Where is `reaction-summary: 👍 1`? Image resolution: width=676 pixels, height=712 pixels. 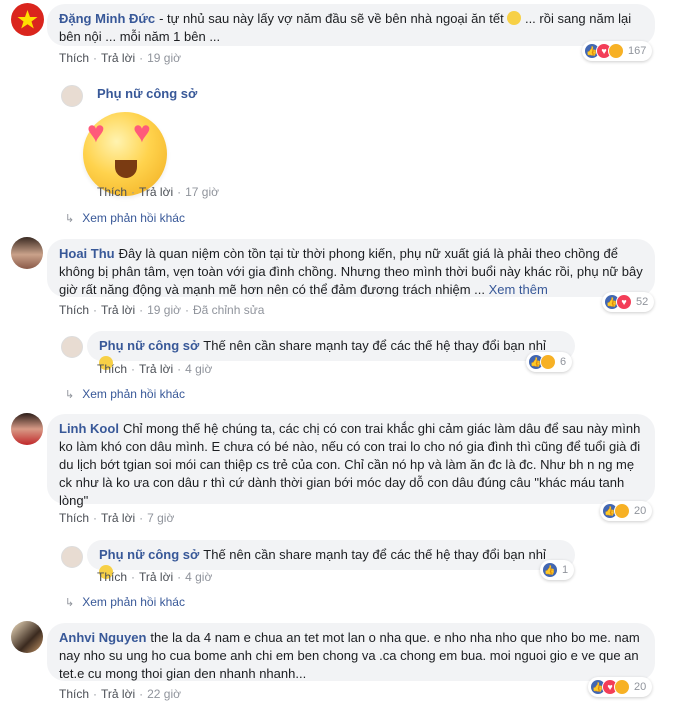 reaction-summary: 👍 1 is located at coordinates (557, 570).